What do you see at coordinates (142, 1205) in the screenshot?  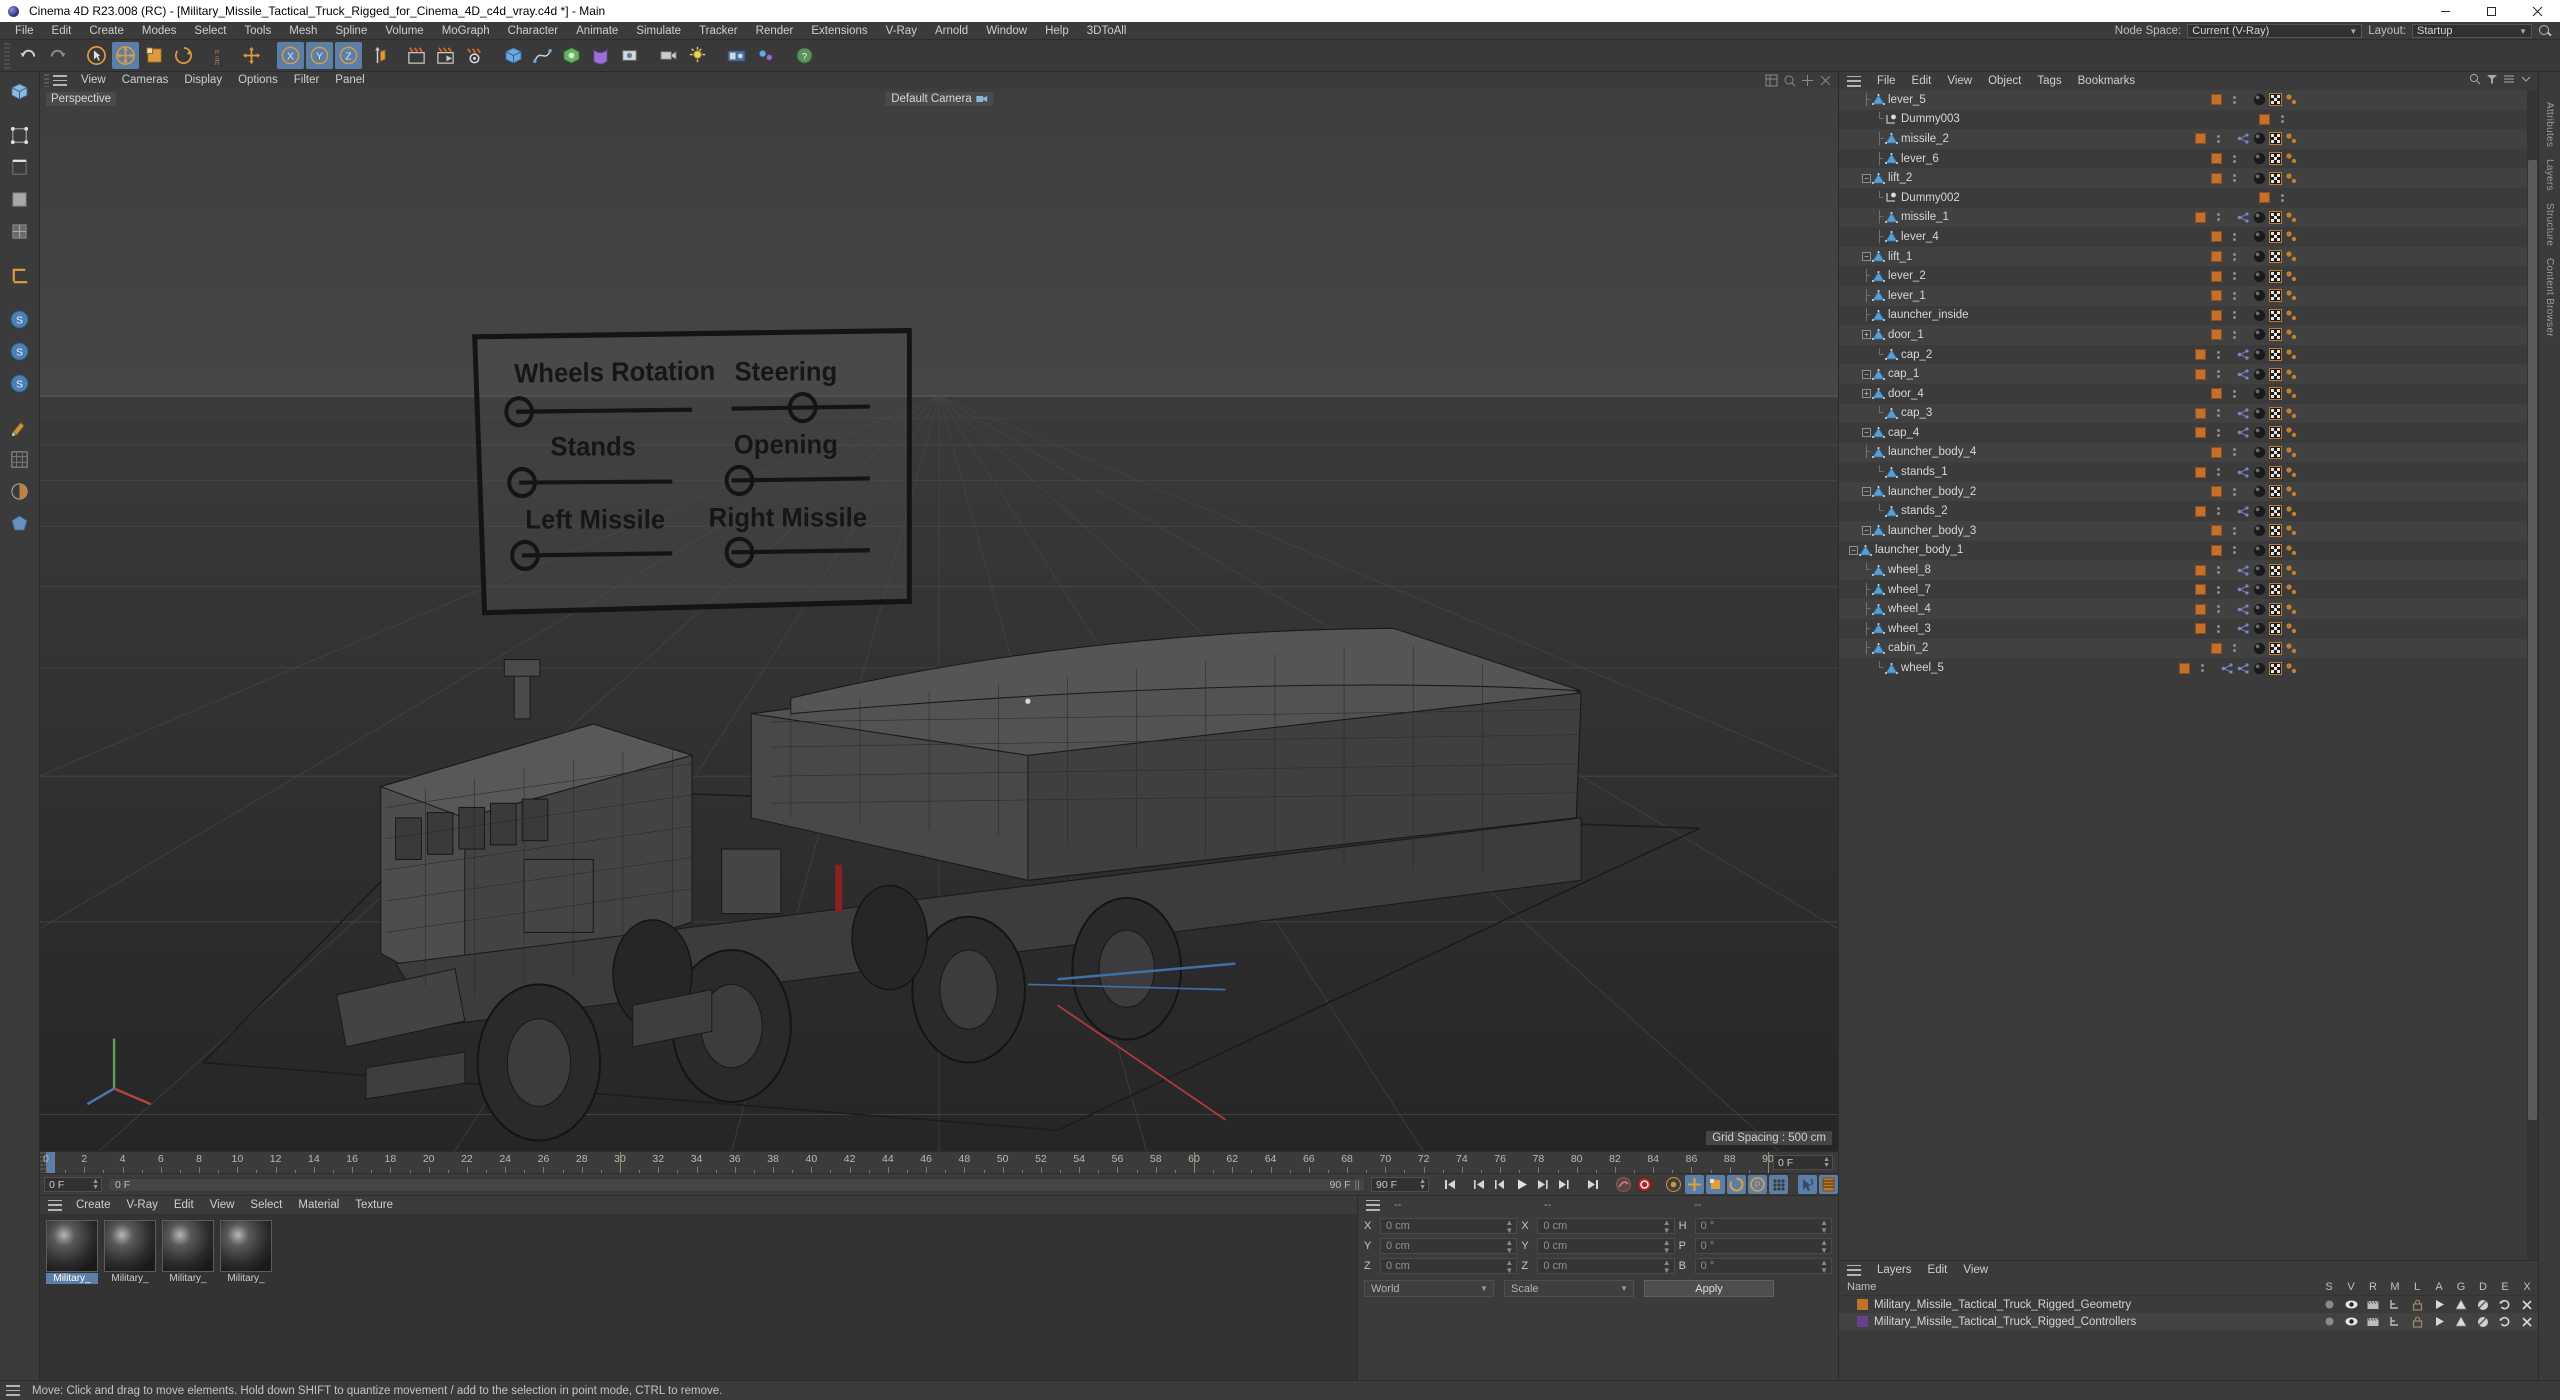 I see `material-menu-v-ray: V-Ray` at bounding box center [142, 1205].